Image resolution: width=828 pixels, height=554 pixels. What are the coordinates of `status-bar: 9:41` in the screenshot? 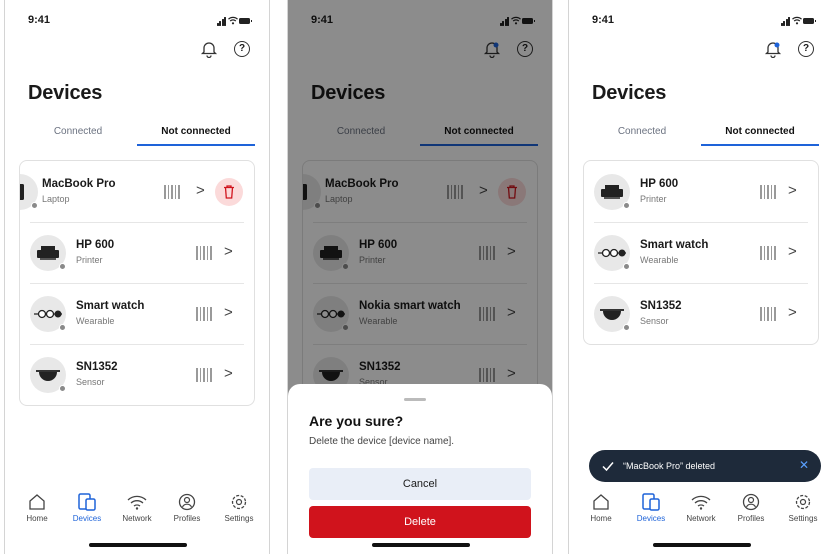 It's located at (698, 21).